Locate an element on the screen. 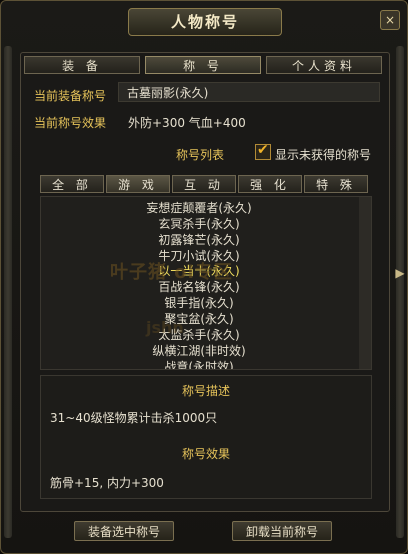 The width and height of the screenshot is (408, 554). filter-bar: 全 部 游 戏 互 动 强 化 特 殊 is located at coordinates (205, 184).